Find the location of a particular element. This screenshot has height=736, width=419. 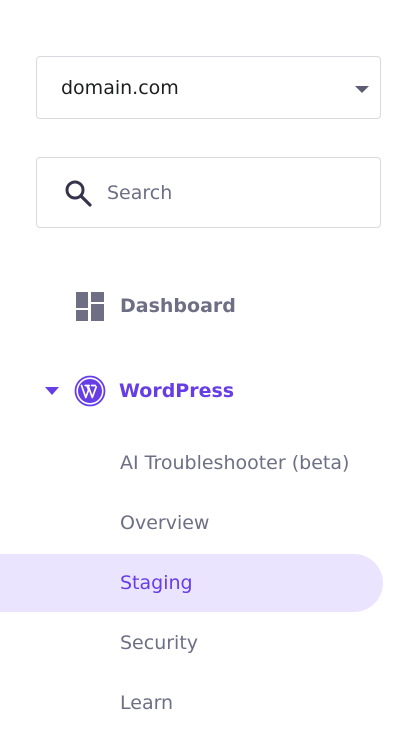

nav-subitem-label: AI Troubleshooter (beta) is located at coordinates (235, 463).